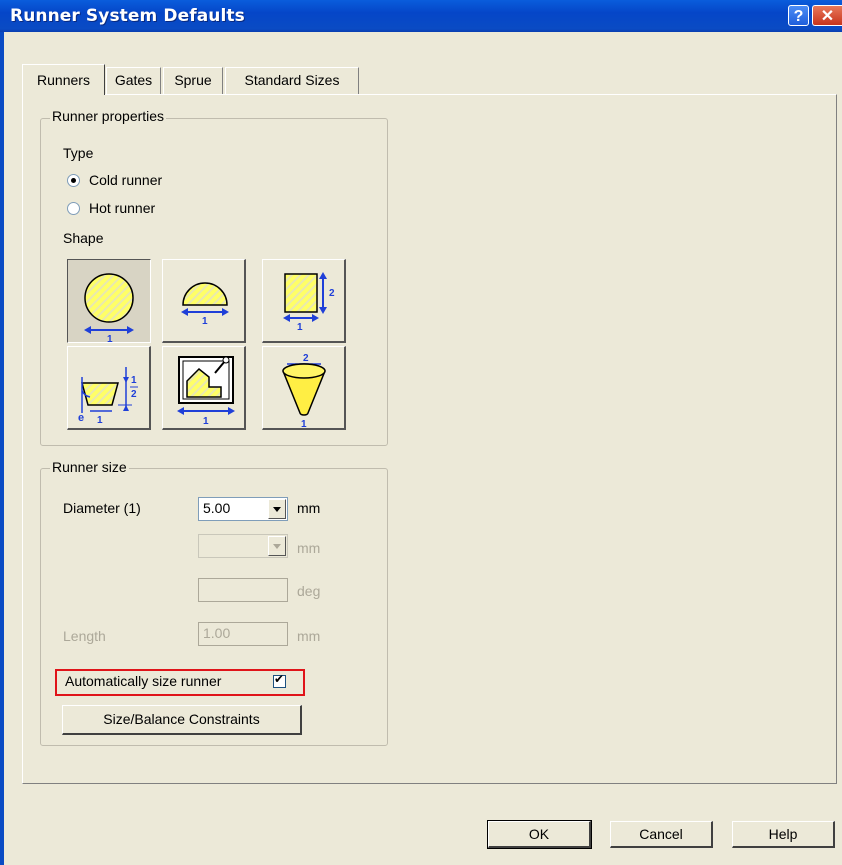 Image resolution: width=842 pixels, height=865 pixels. I want to click on runner-properties-label: Runner properties, so click(108, 116).